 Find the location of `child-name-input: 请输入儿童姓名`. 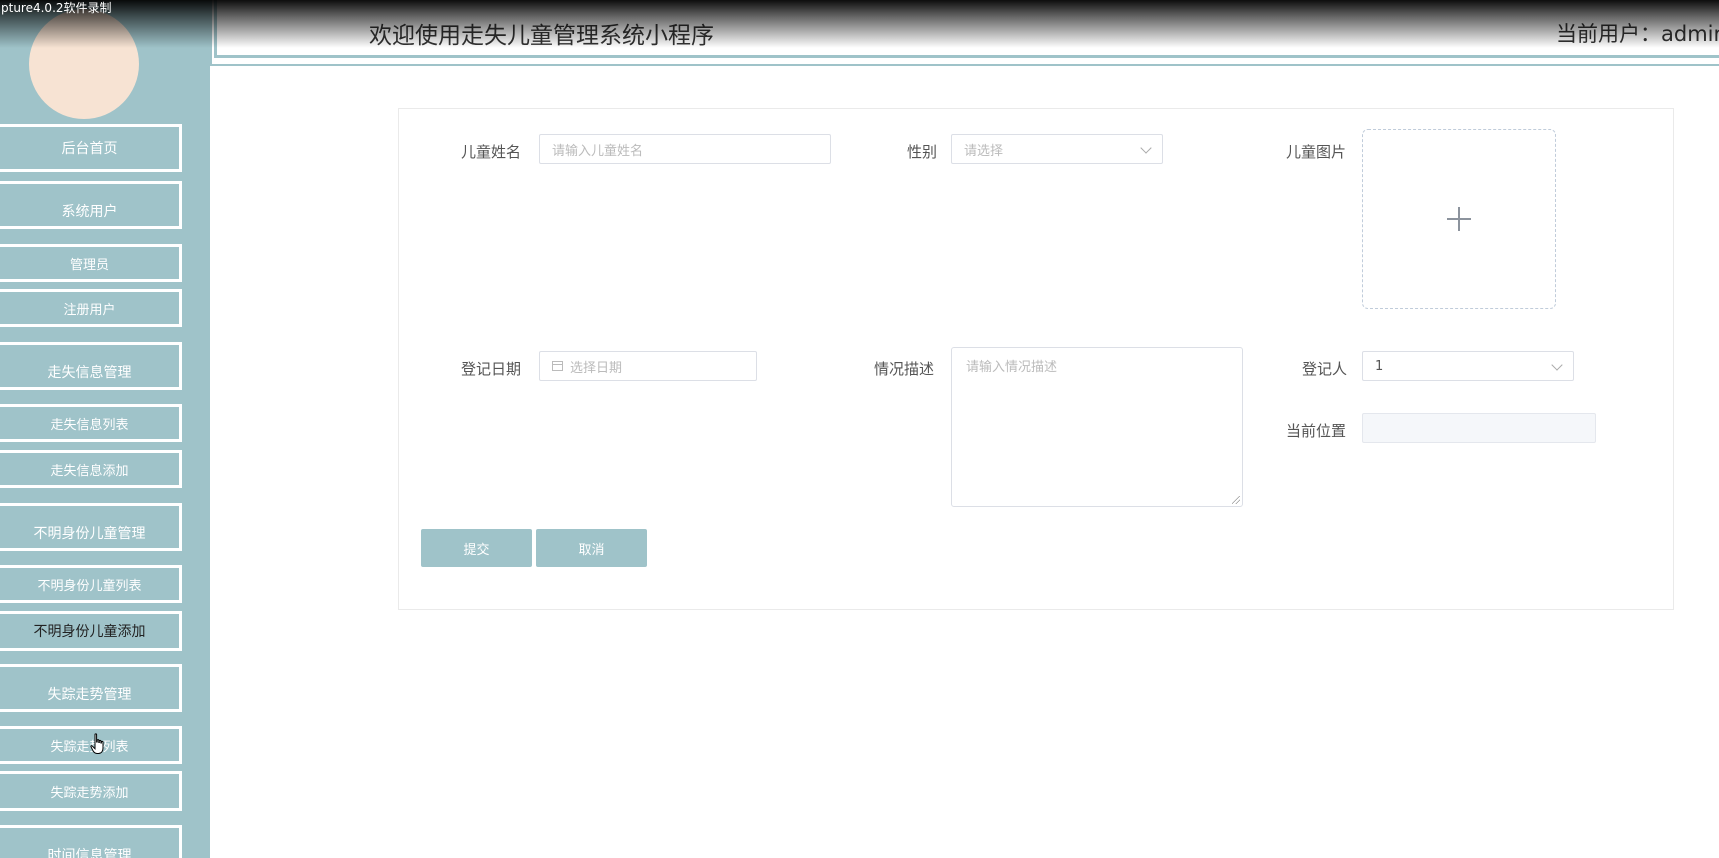

child-name-input: 请输入儿童姓名 is located at coordinates (685, 149).